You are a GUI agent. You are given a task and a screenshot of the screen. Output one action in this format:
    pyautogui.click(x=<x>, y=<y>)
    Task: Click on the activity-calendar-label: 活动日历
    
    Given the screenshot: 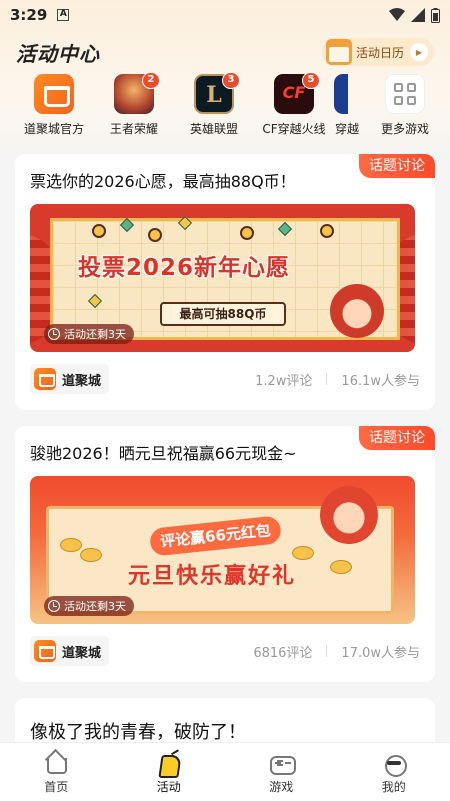 What is the action you would take?
    pyautogui.click(x=379, y=52)
    